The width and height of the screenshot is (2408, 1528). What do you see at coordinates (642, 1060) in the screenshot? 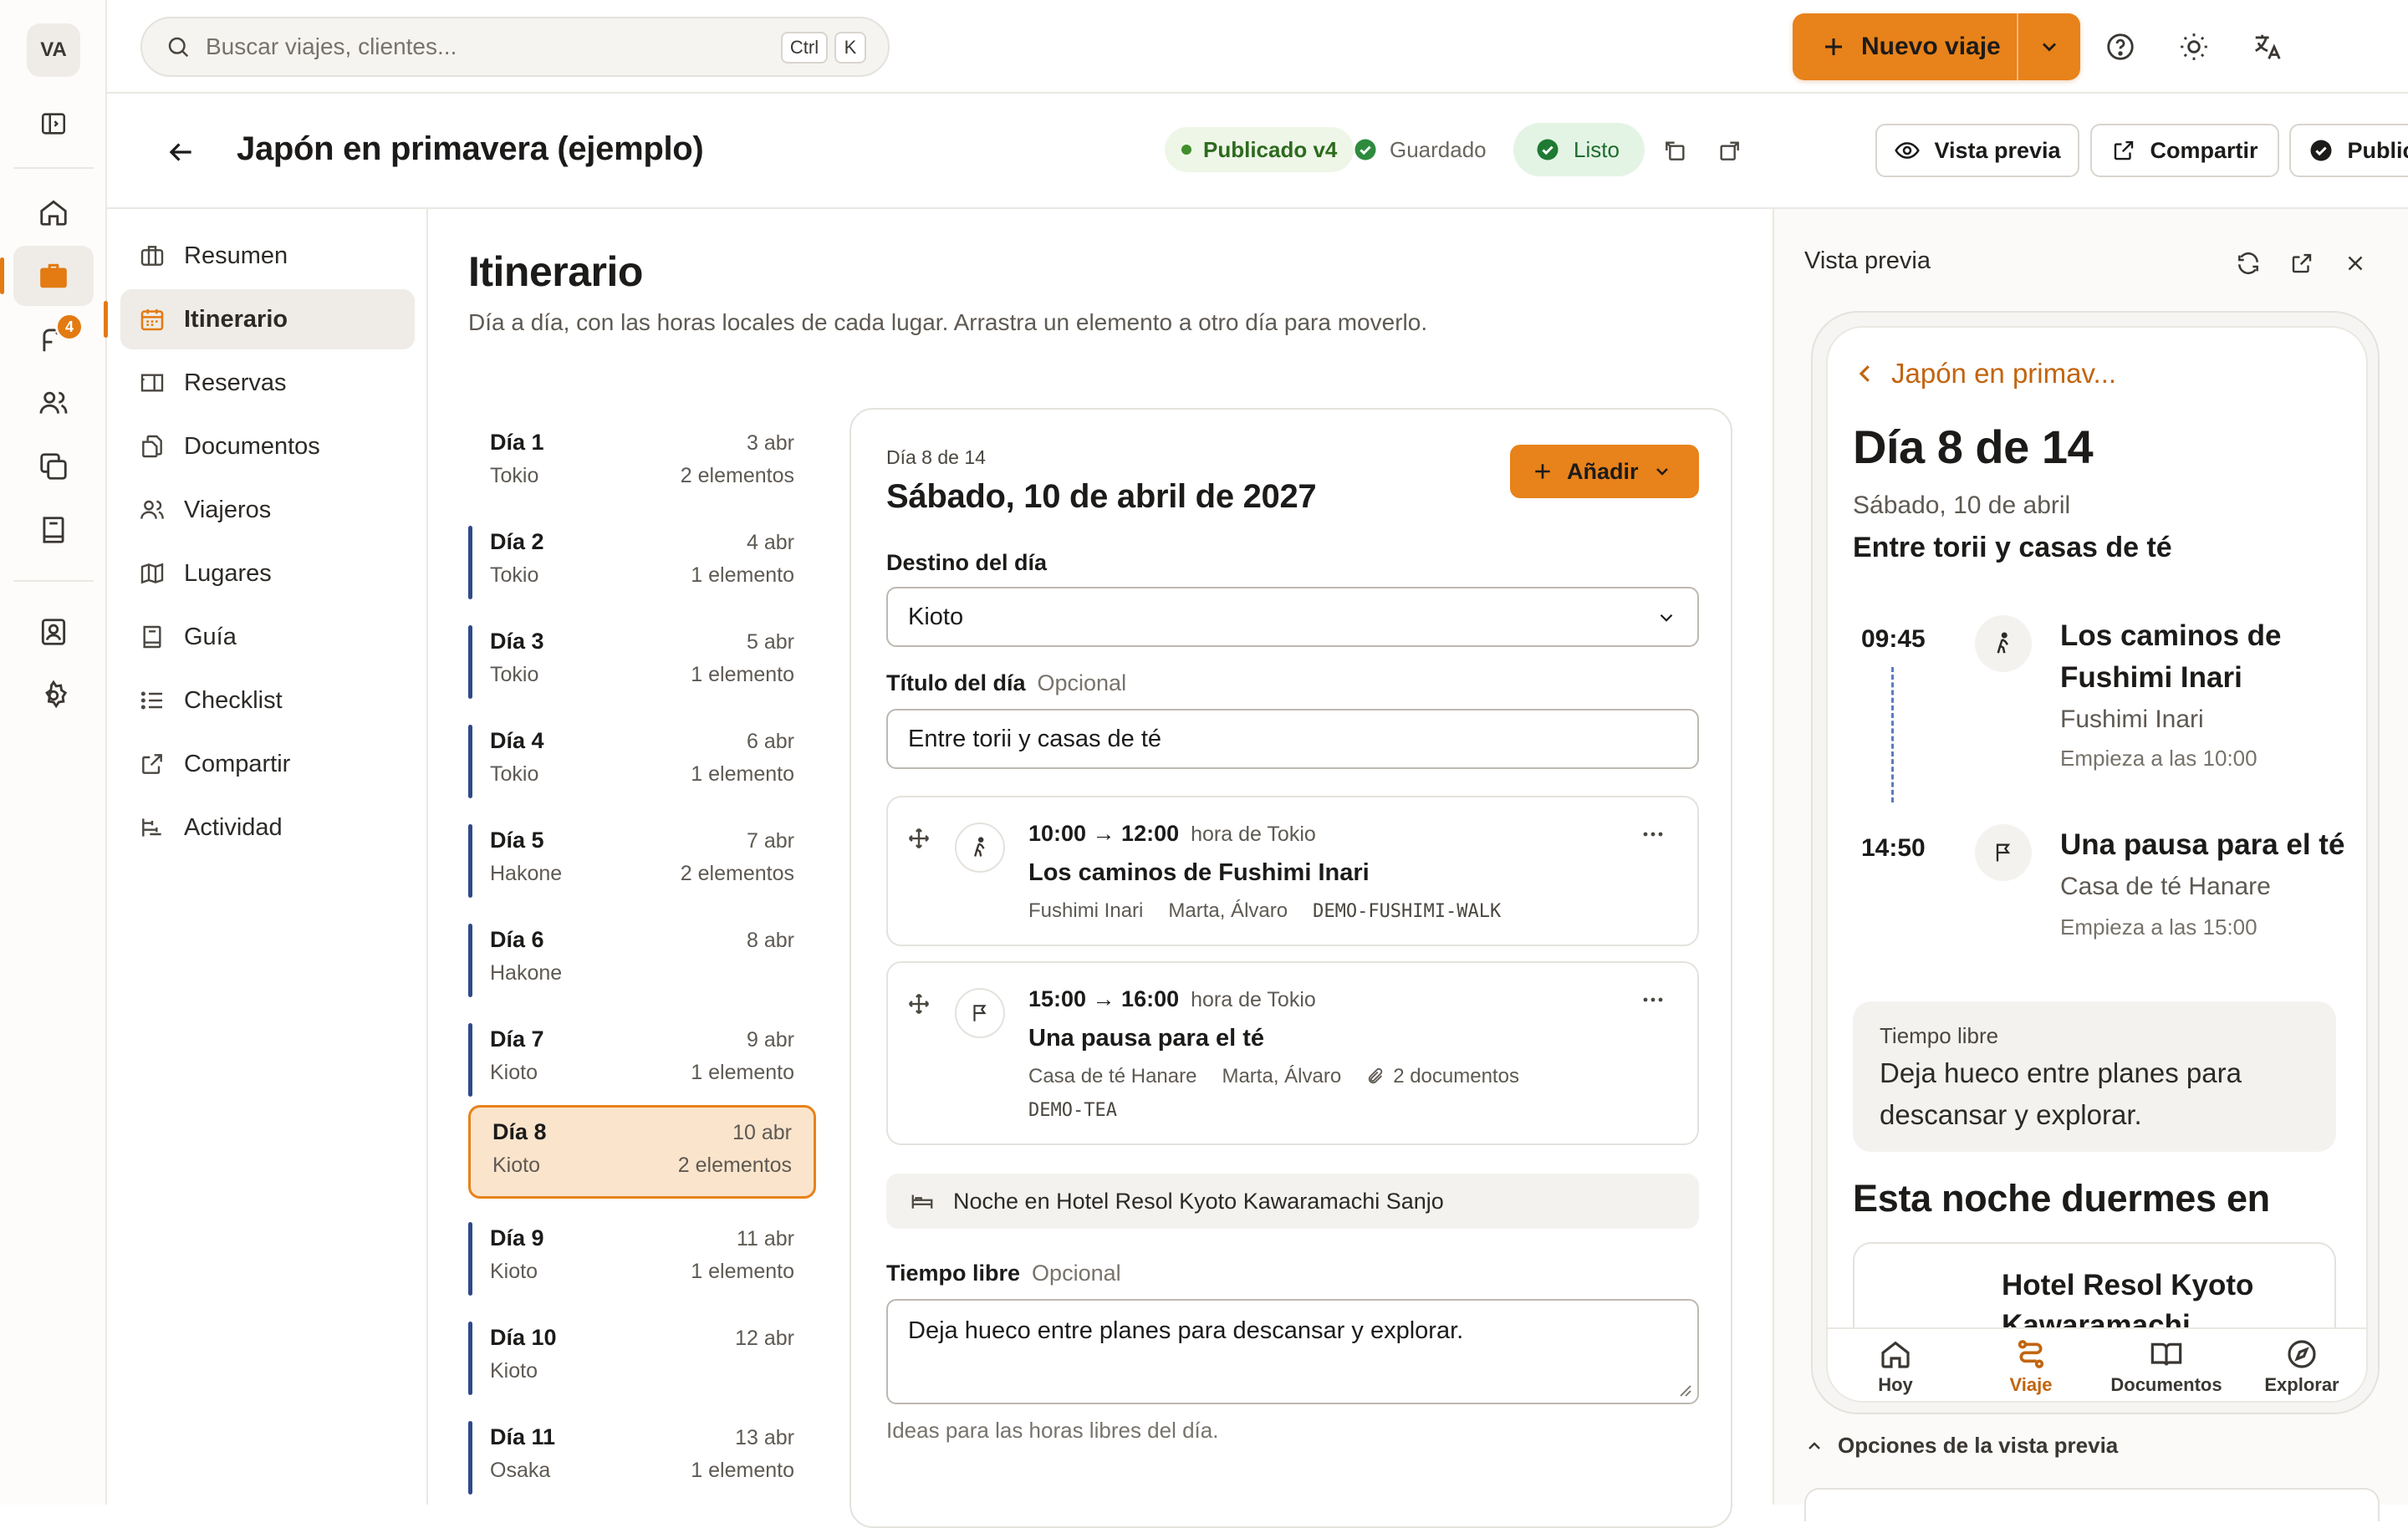
I see `day-card: Día 7 9 abr Kioto 1 elemento` at bounding box center [642, 1060].